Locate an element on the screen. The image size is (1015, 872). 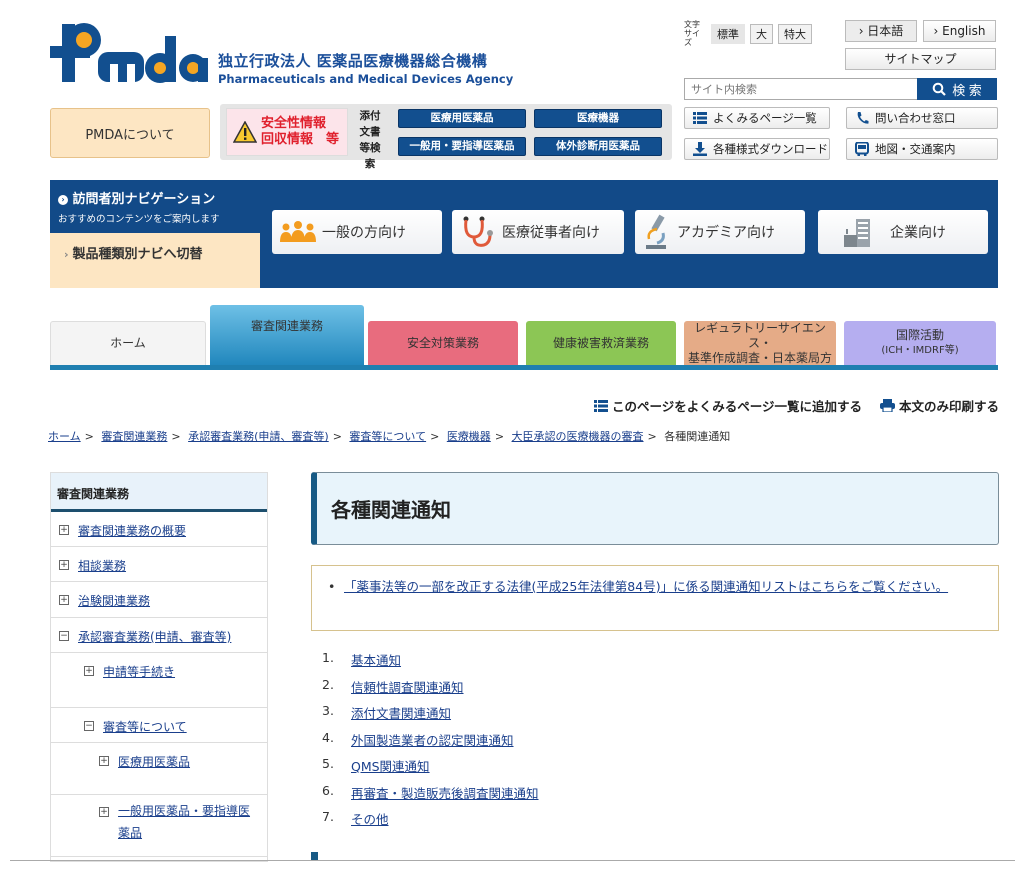
sidebar-item-label: 申請等手続き is located at coordinates (139, 671).